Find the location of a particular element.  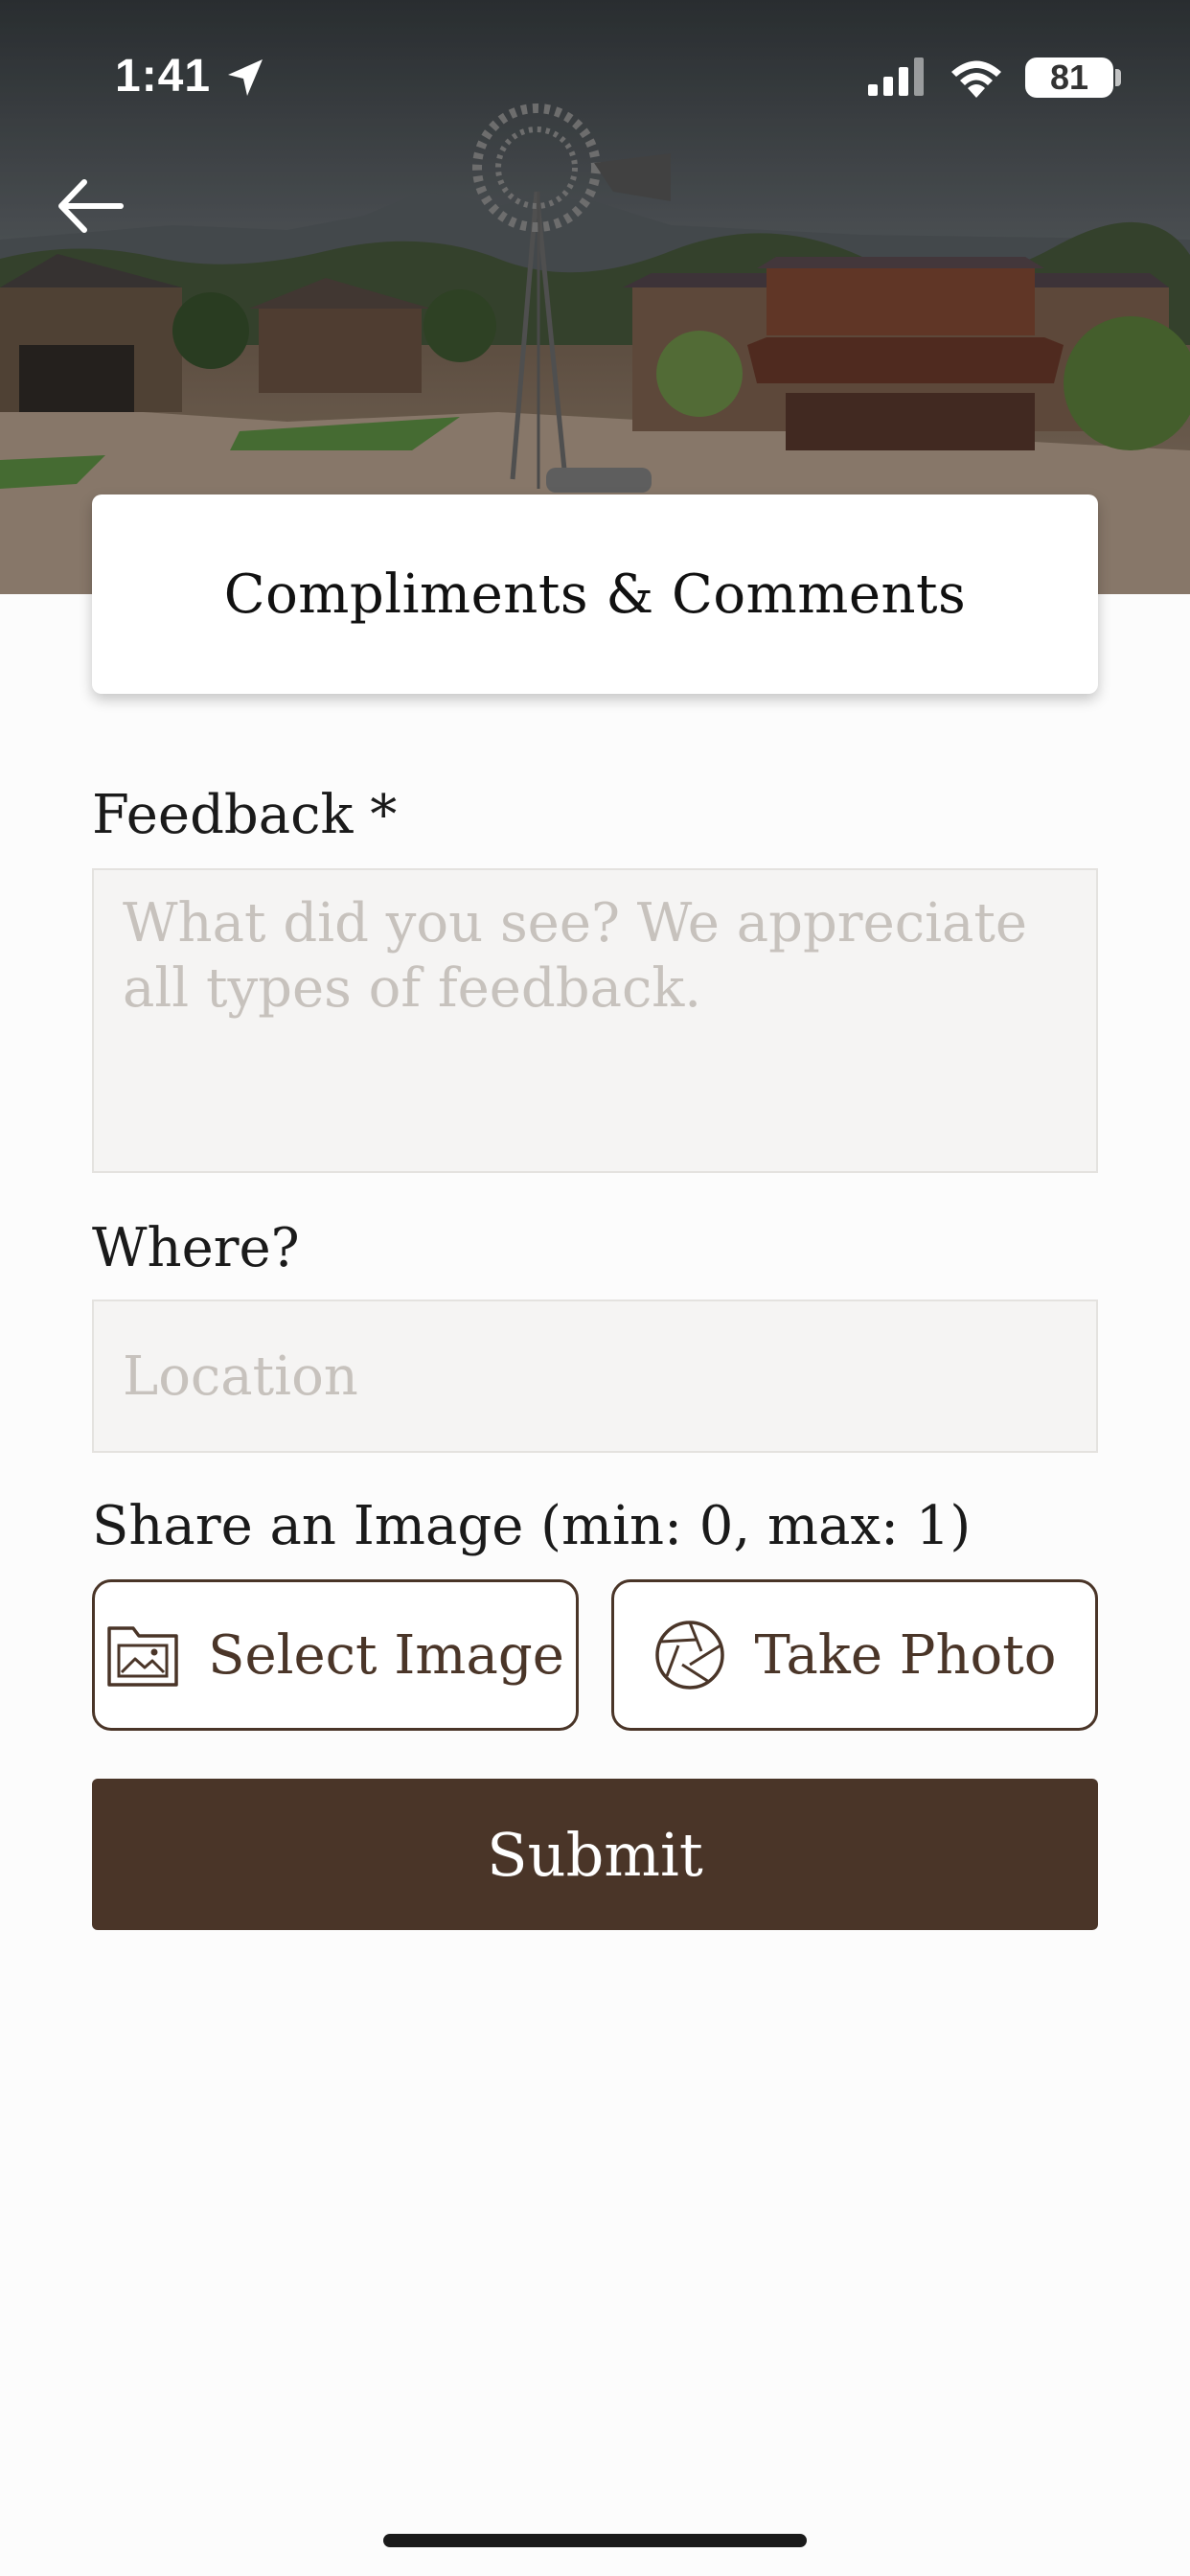

submit-button: Submit is located at coordinates (595, 1855).